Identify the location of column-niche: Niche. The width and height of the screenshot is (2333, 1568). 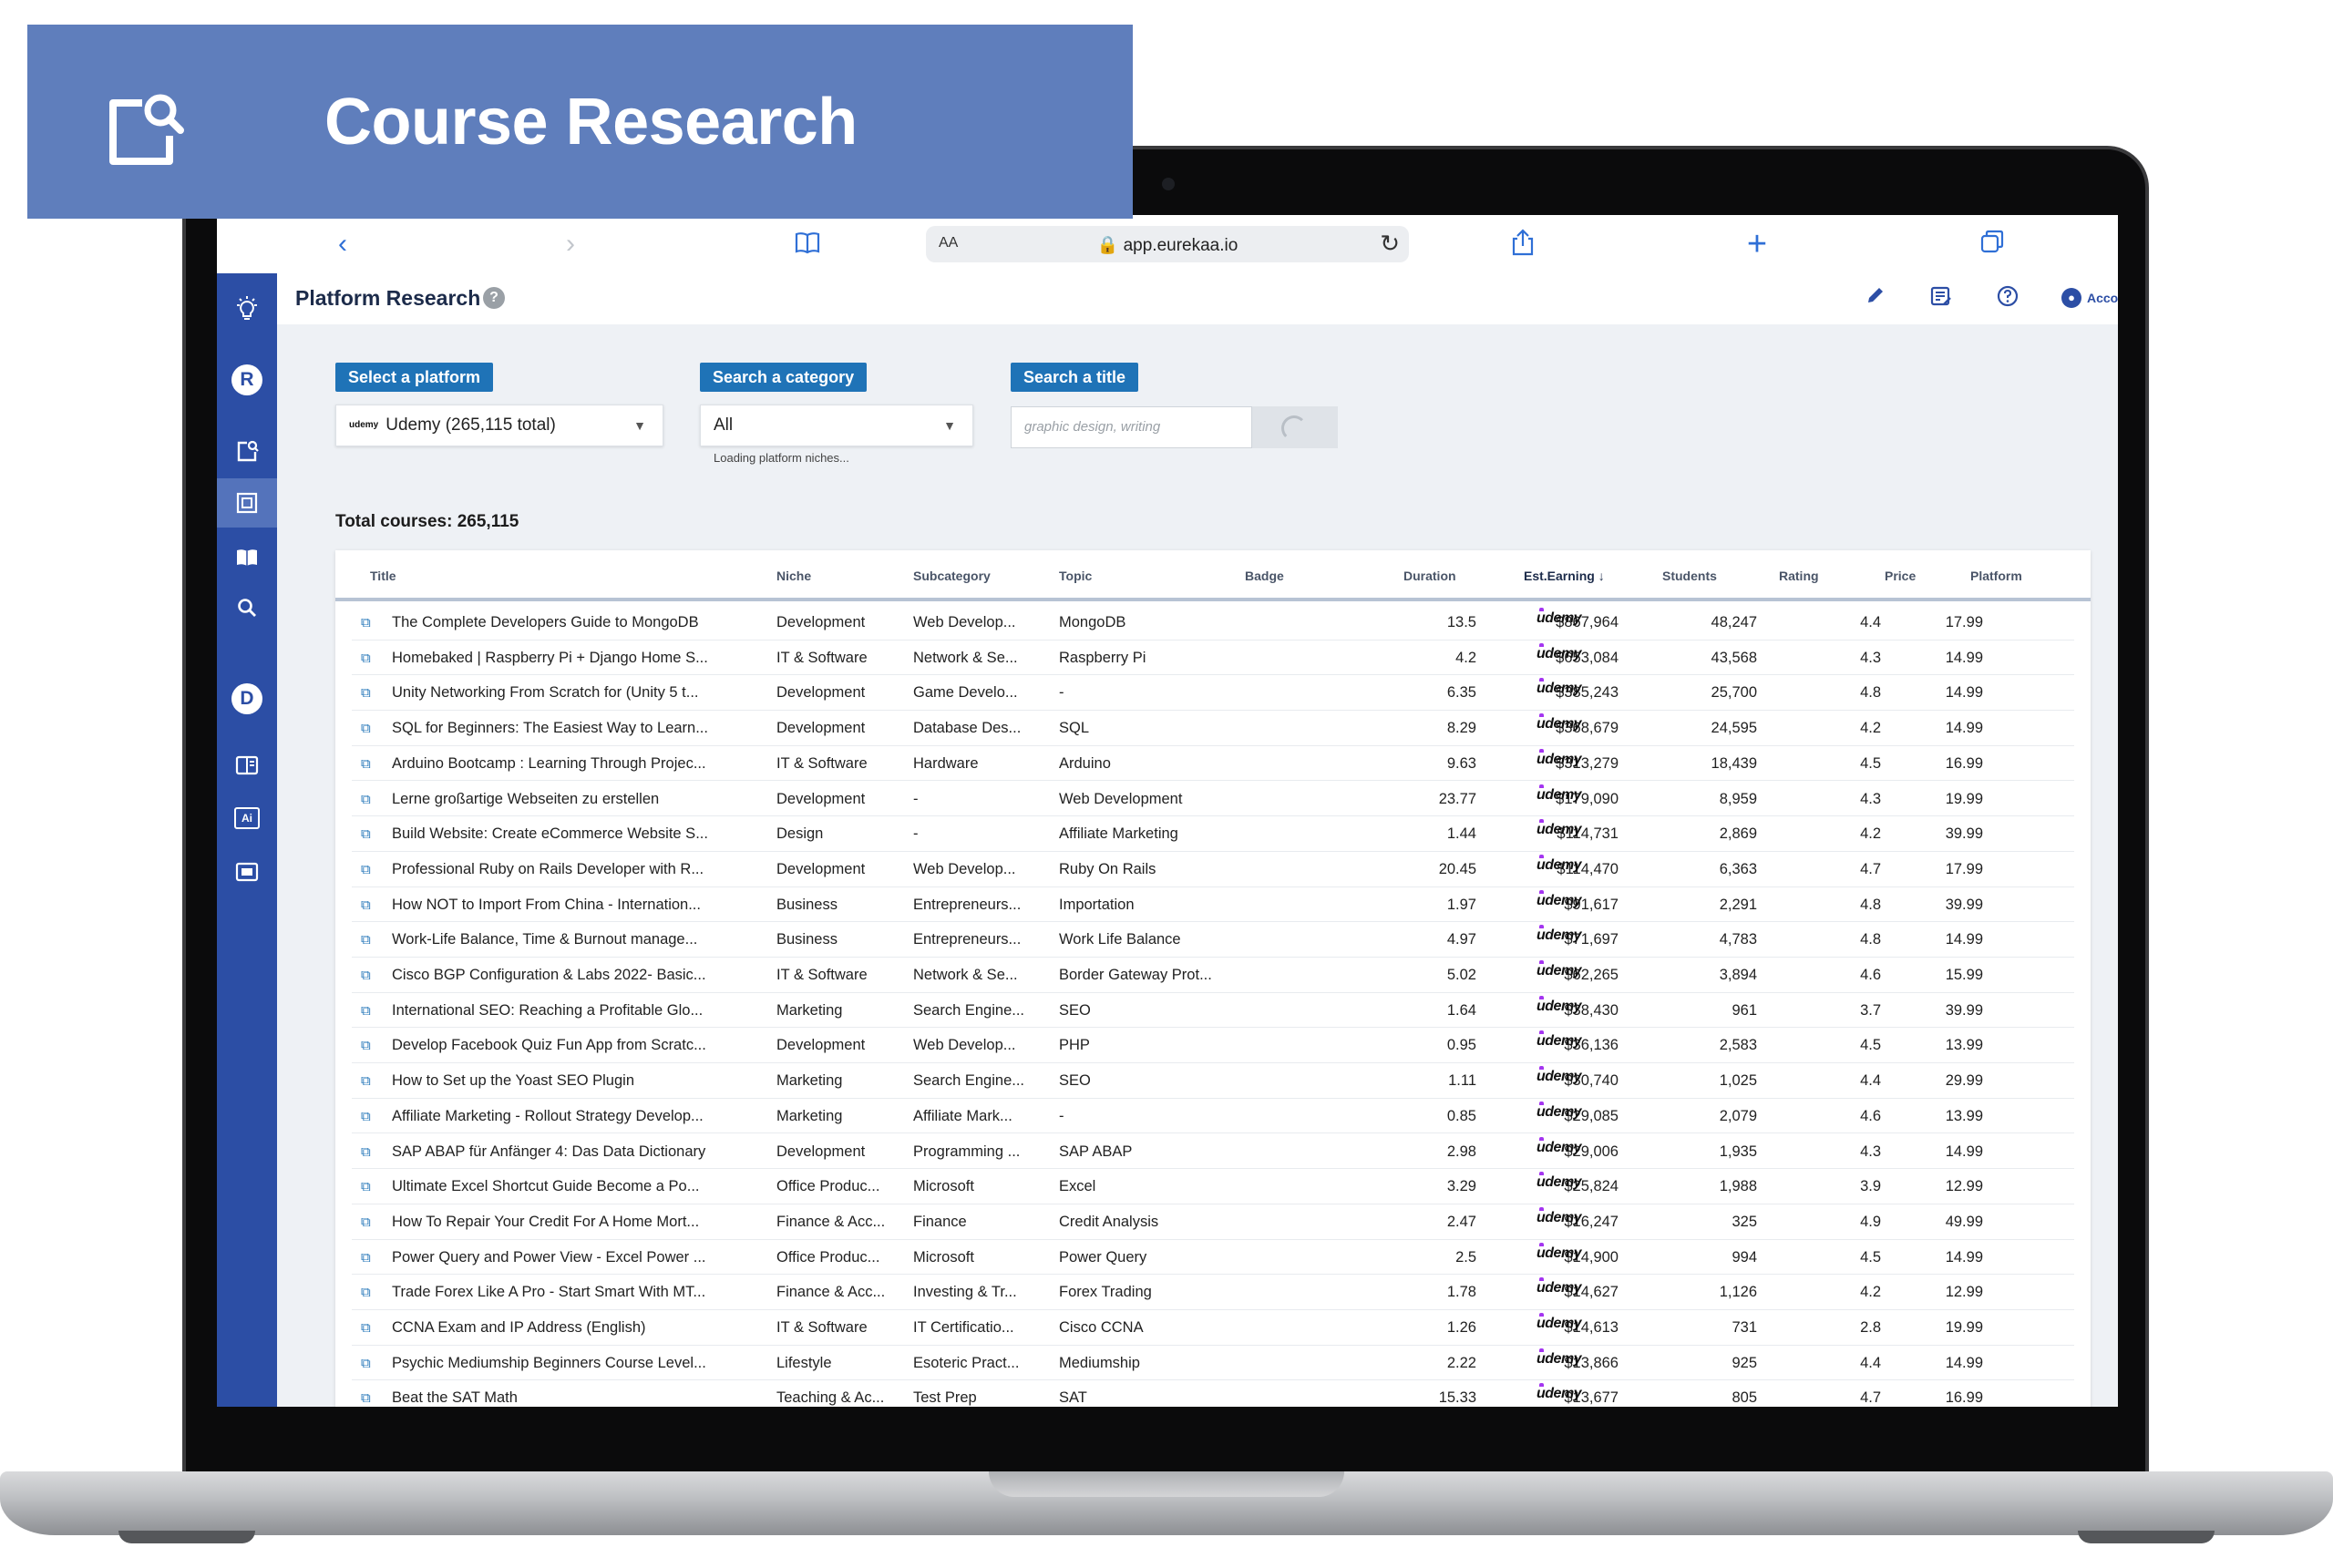
(794, 576).